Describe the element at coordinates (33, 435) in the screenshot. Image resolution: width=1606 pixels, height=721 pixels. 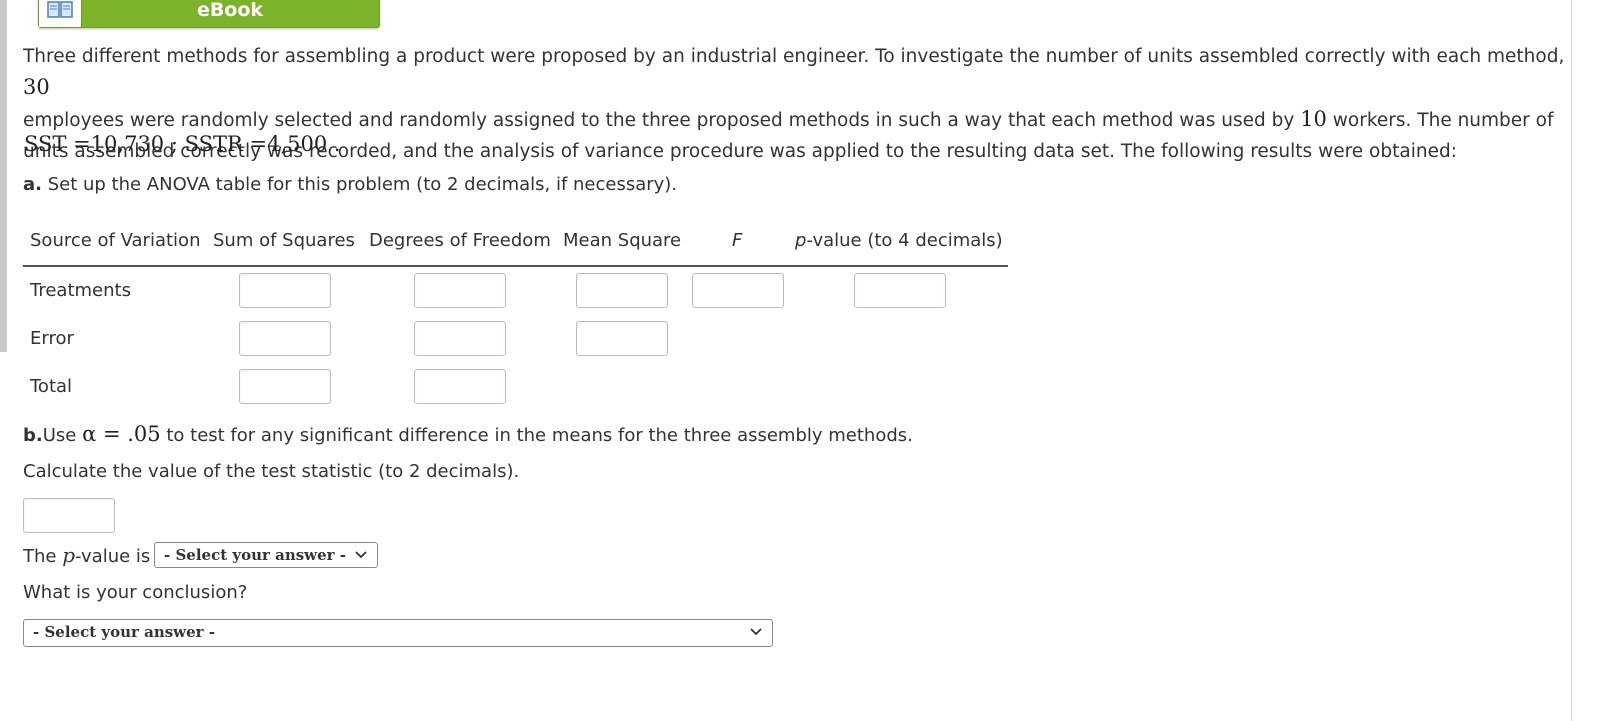
I see `part-b-label: b.` at that location.